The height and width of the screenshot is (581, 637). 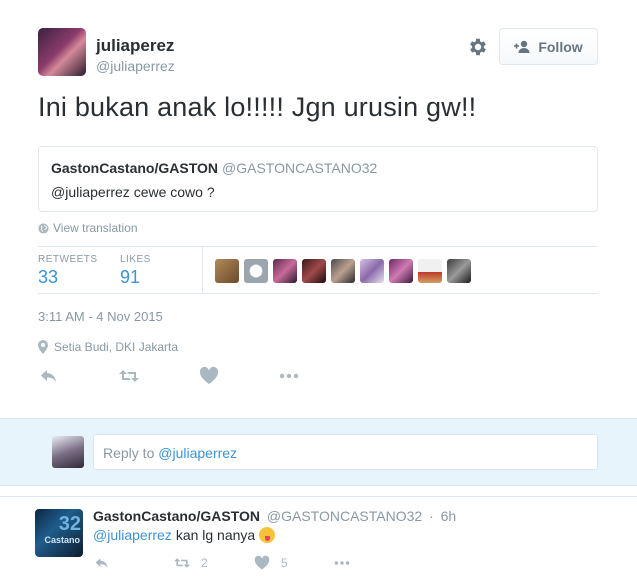 I want to click on avatar-caption: Castano, so click(x=62, y=540).